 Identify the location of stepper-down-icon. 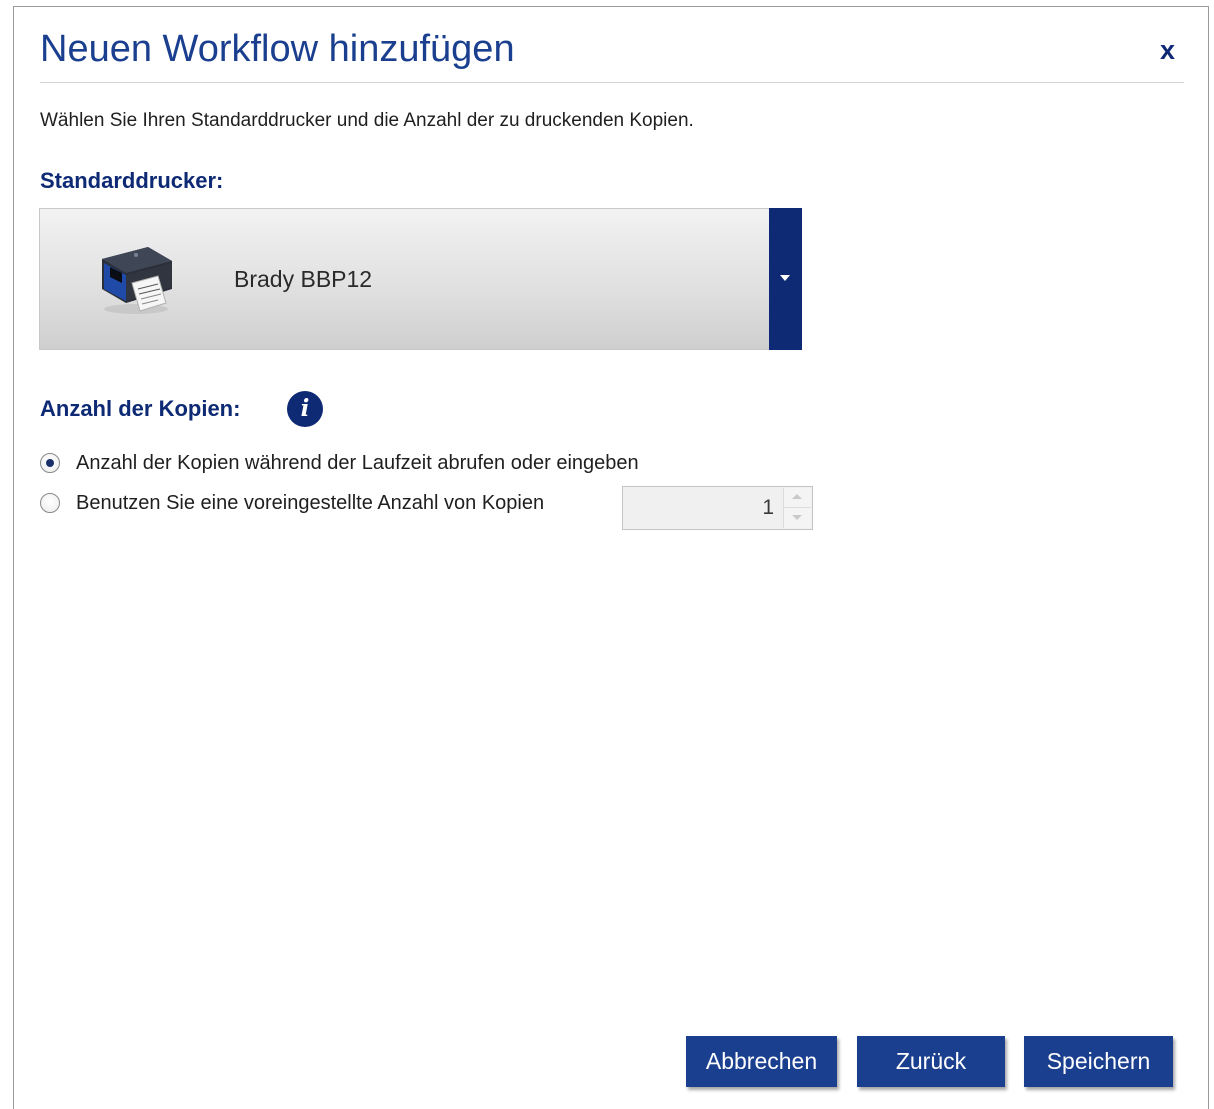
(797, 518).